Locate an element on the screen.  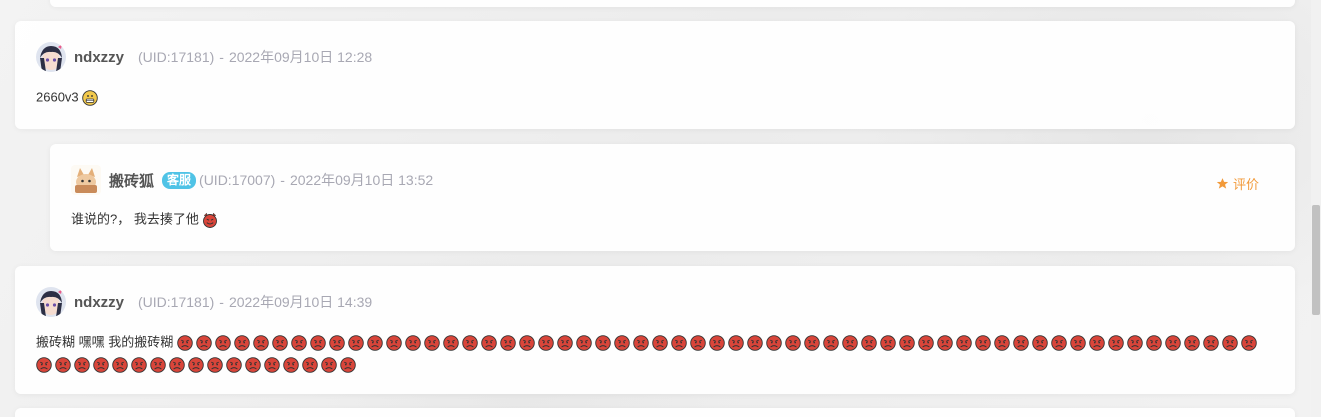
staff-badge: 客服 is located at coordinates (179, 180).